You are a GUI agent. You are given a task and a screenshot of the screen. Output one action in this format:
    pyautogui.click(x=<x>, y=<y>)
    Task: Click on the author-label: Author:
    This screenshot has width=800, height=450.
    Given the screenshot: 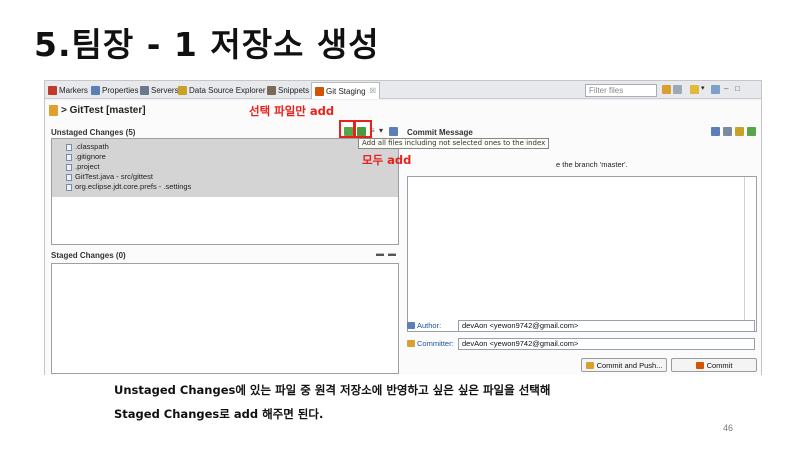 What is the action you would take?
    pyautogui.click(x=424, y=325)
    